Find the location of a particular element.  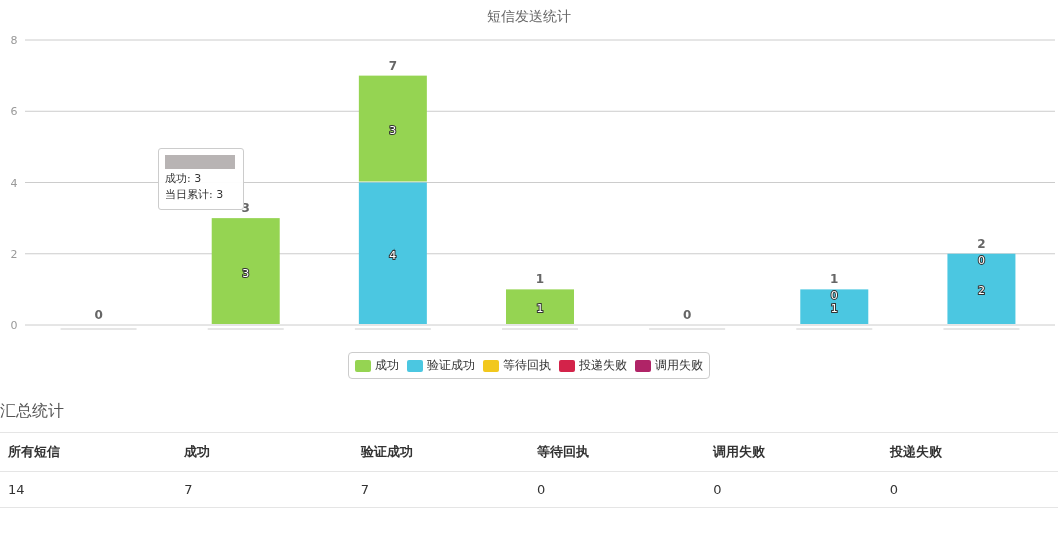

total-label: 7 is located at coordinates (393, 65).